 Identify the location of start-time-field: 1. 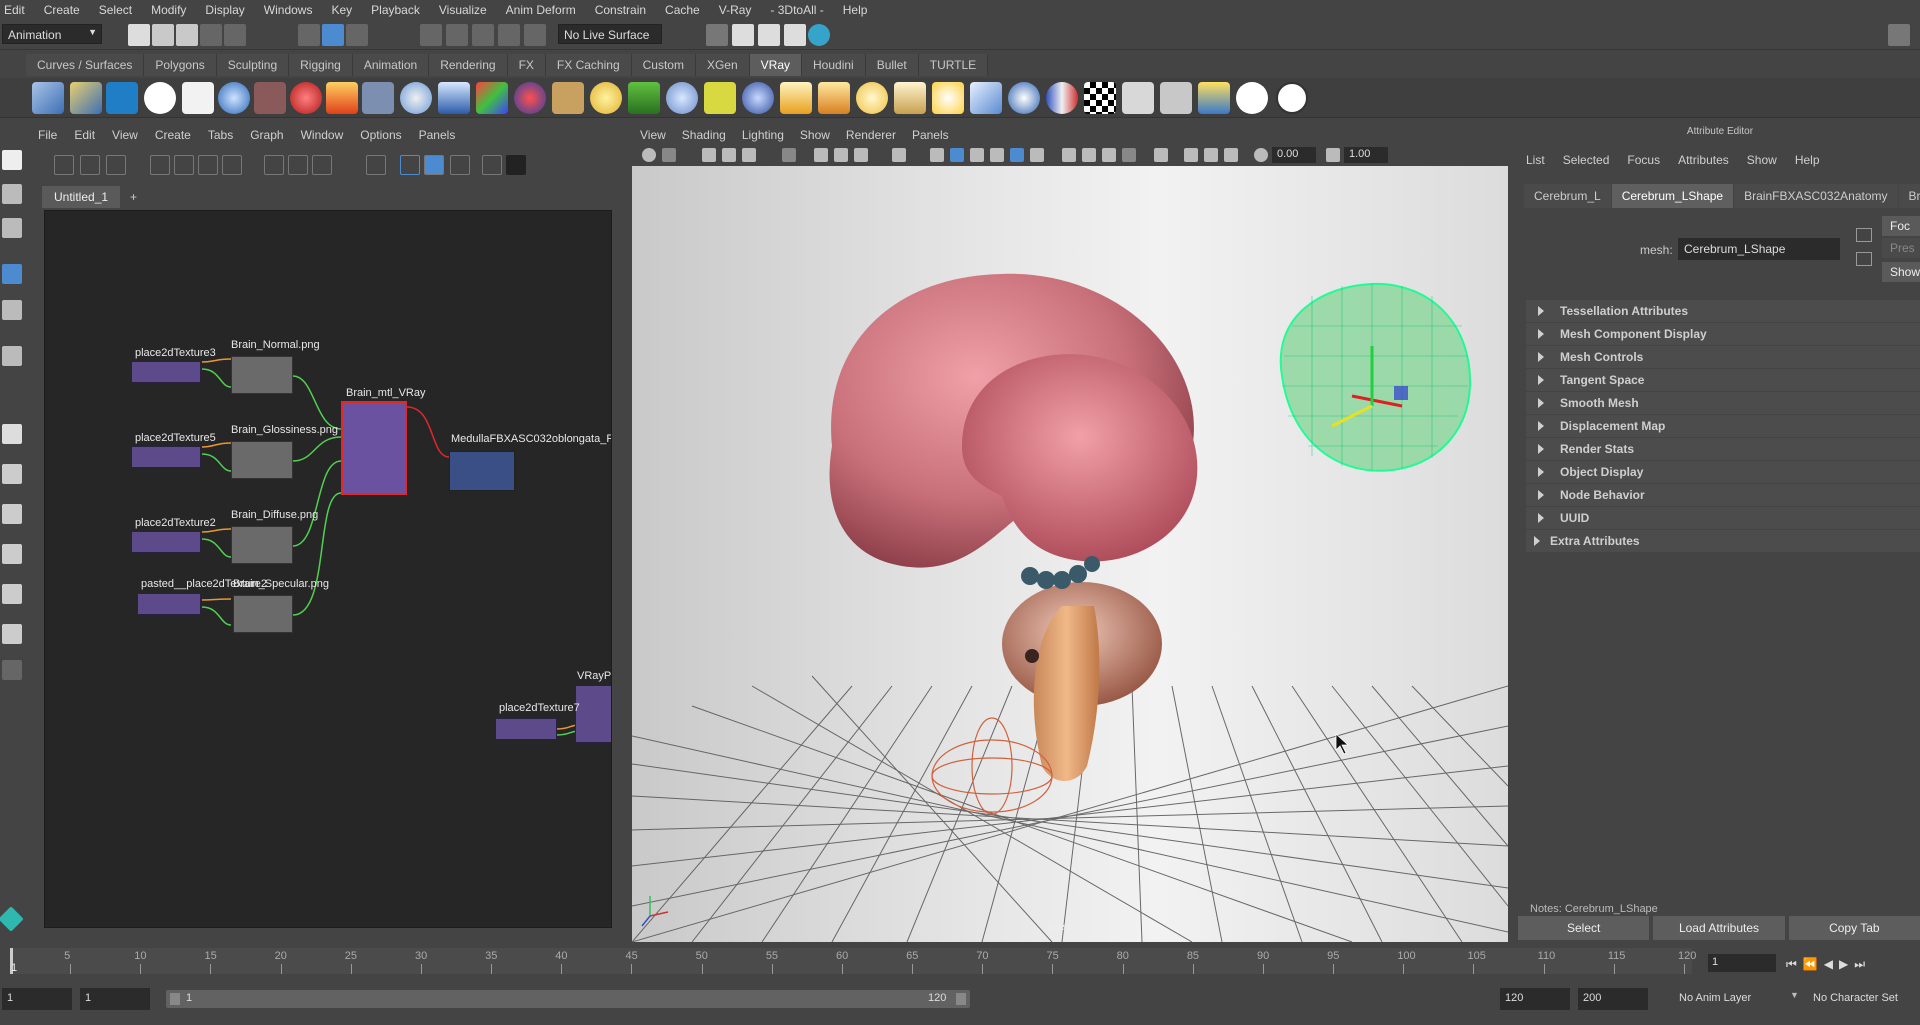
(37, 999).